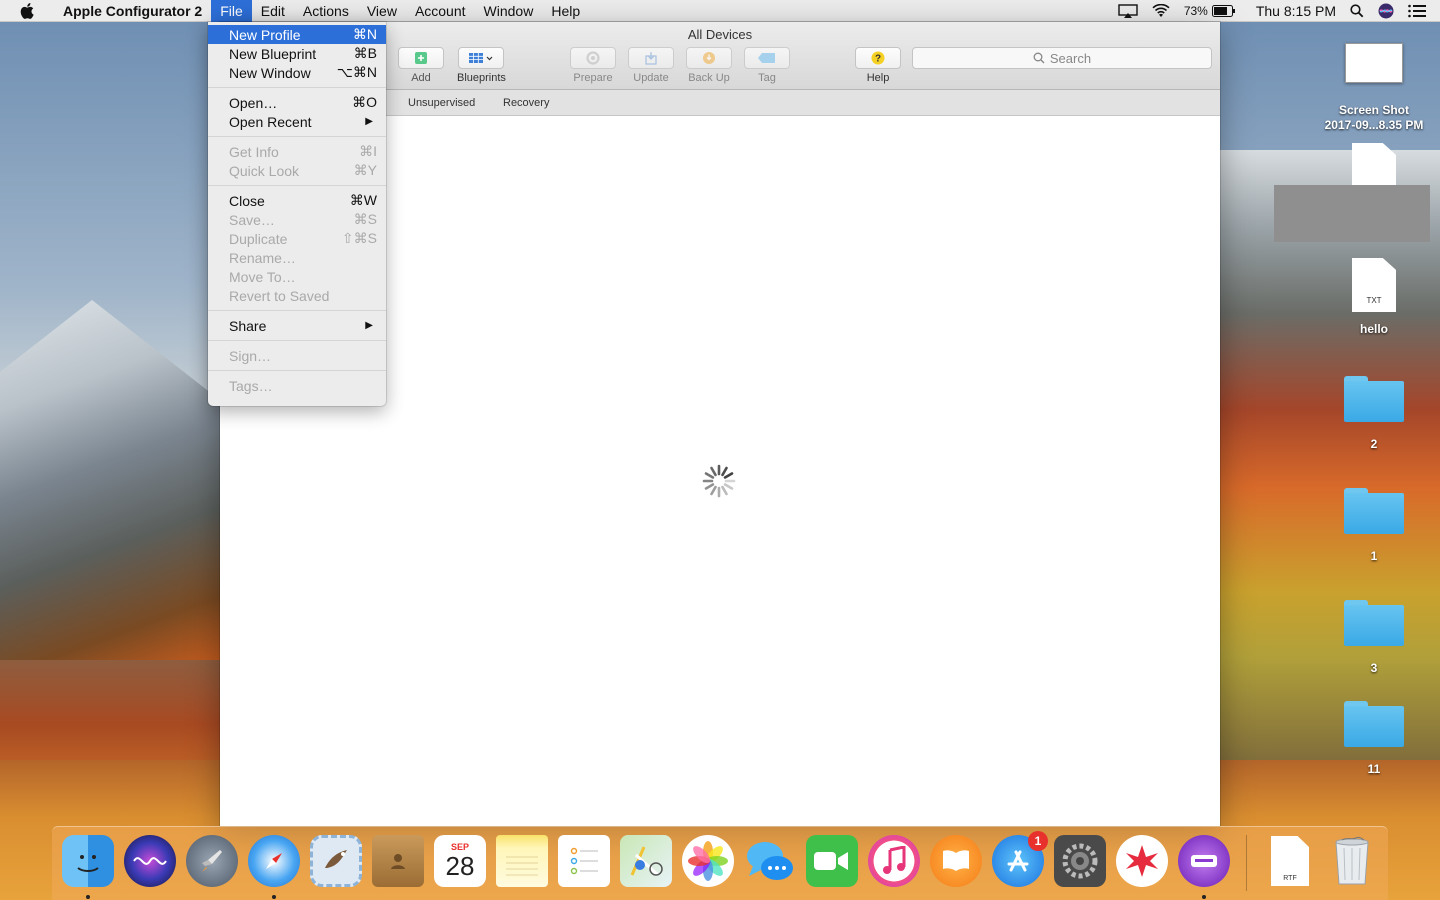 This screenshot has width=1440, height=900. Describe the element at coordinates (593, 65) in the screenshot. I see `prepare-button: Prepare` at that location.